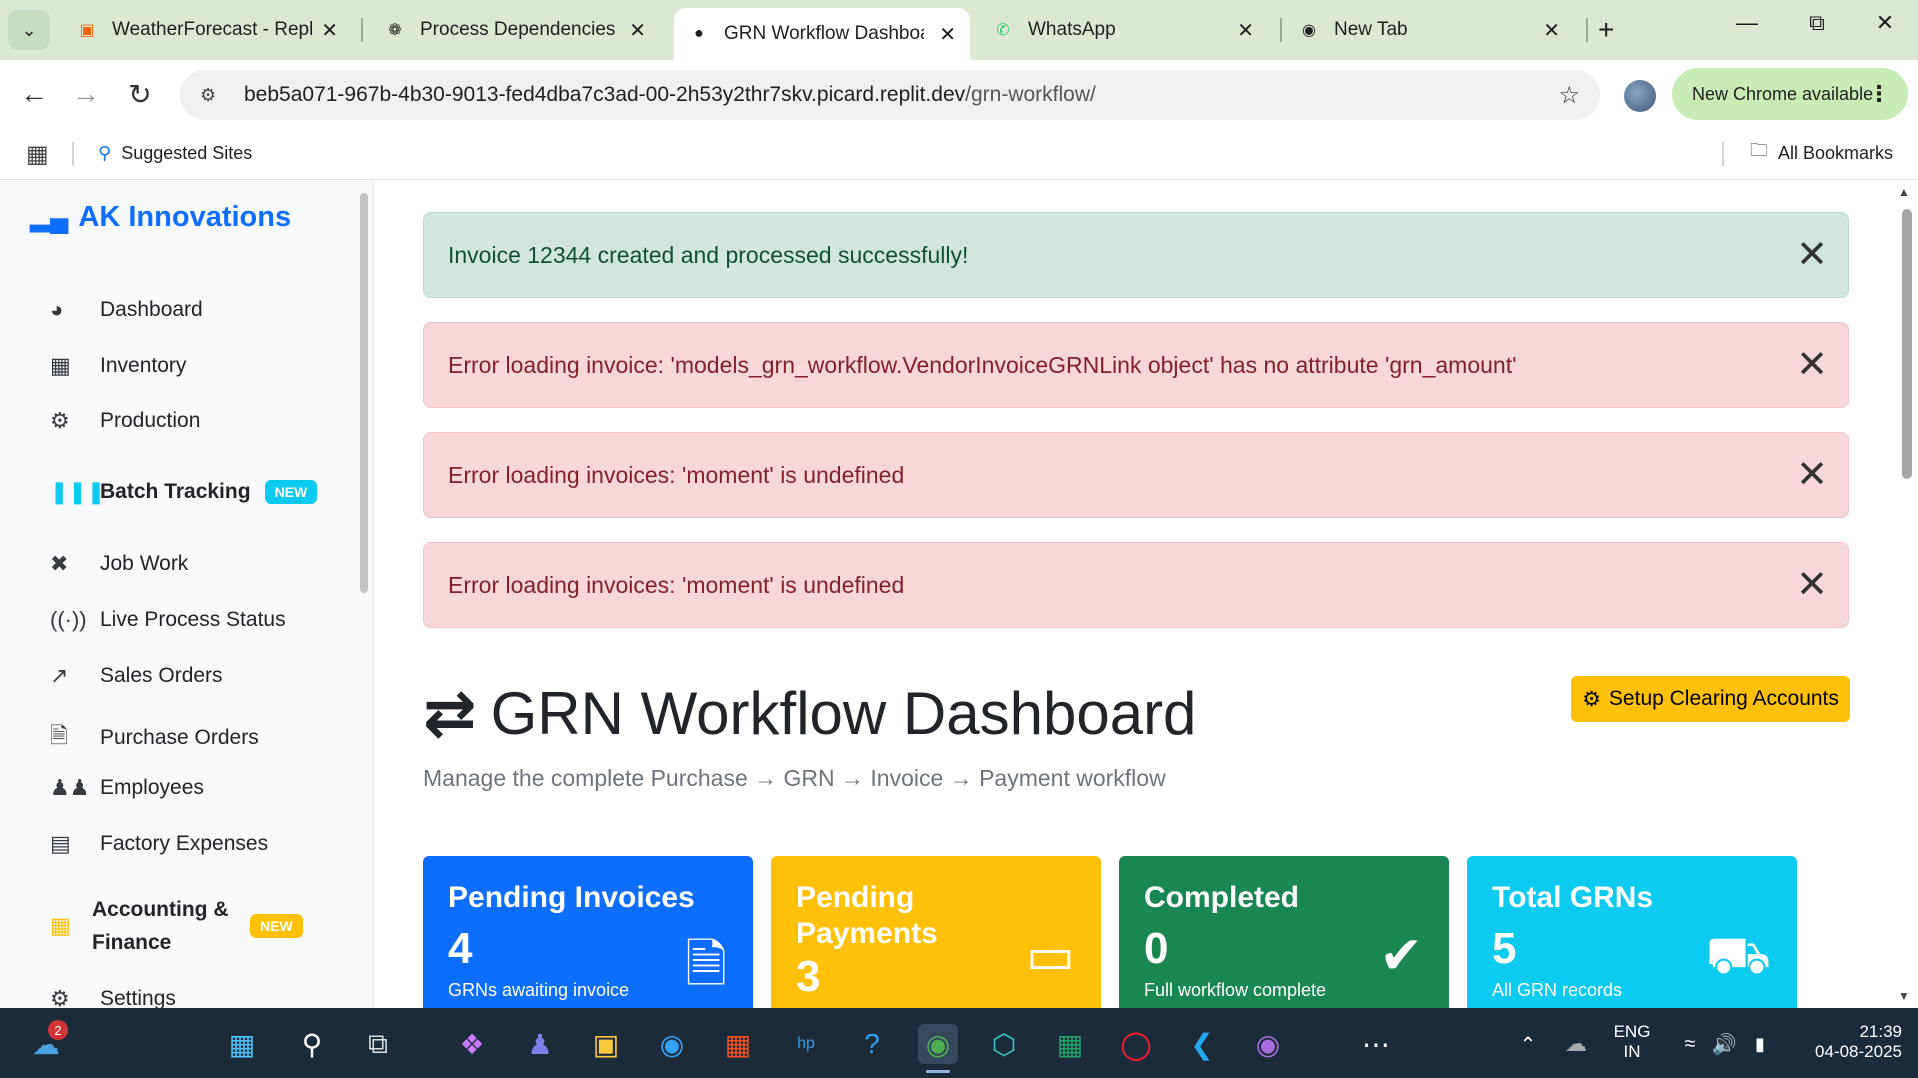 This screenshot has height=1078, width=1918. What do you see at coordinates (1004, 1044) in the screenshot?
I see `app-icon: ⬡` at bounding box center [1004, 1044].